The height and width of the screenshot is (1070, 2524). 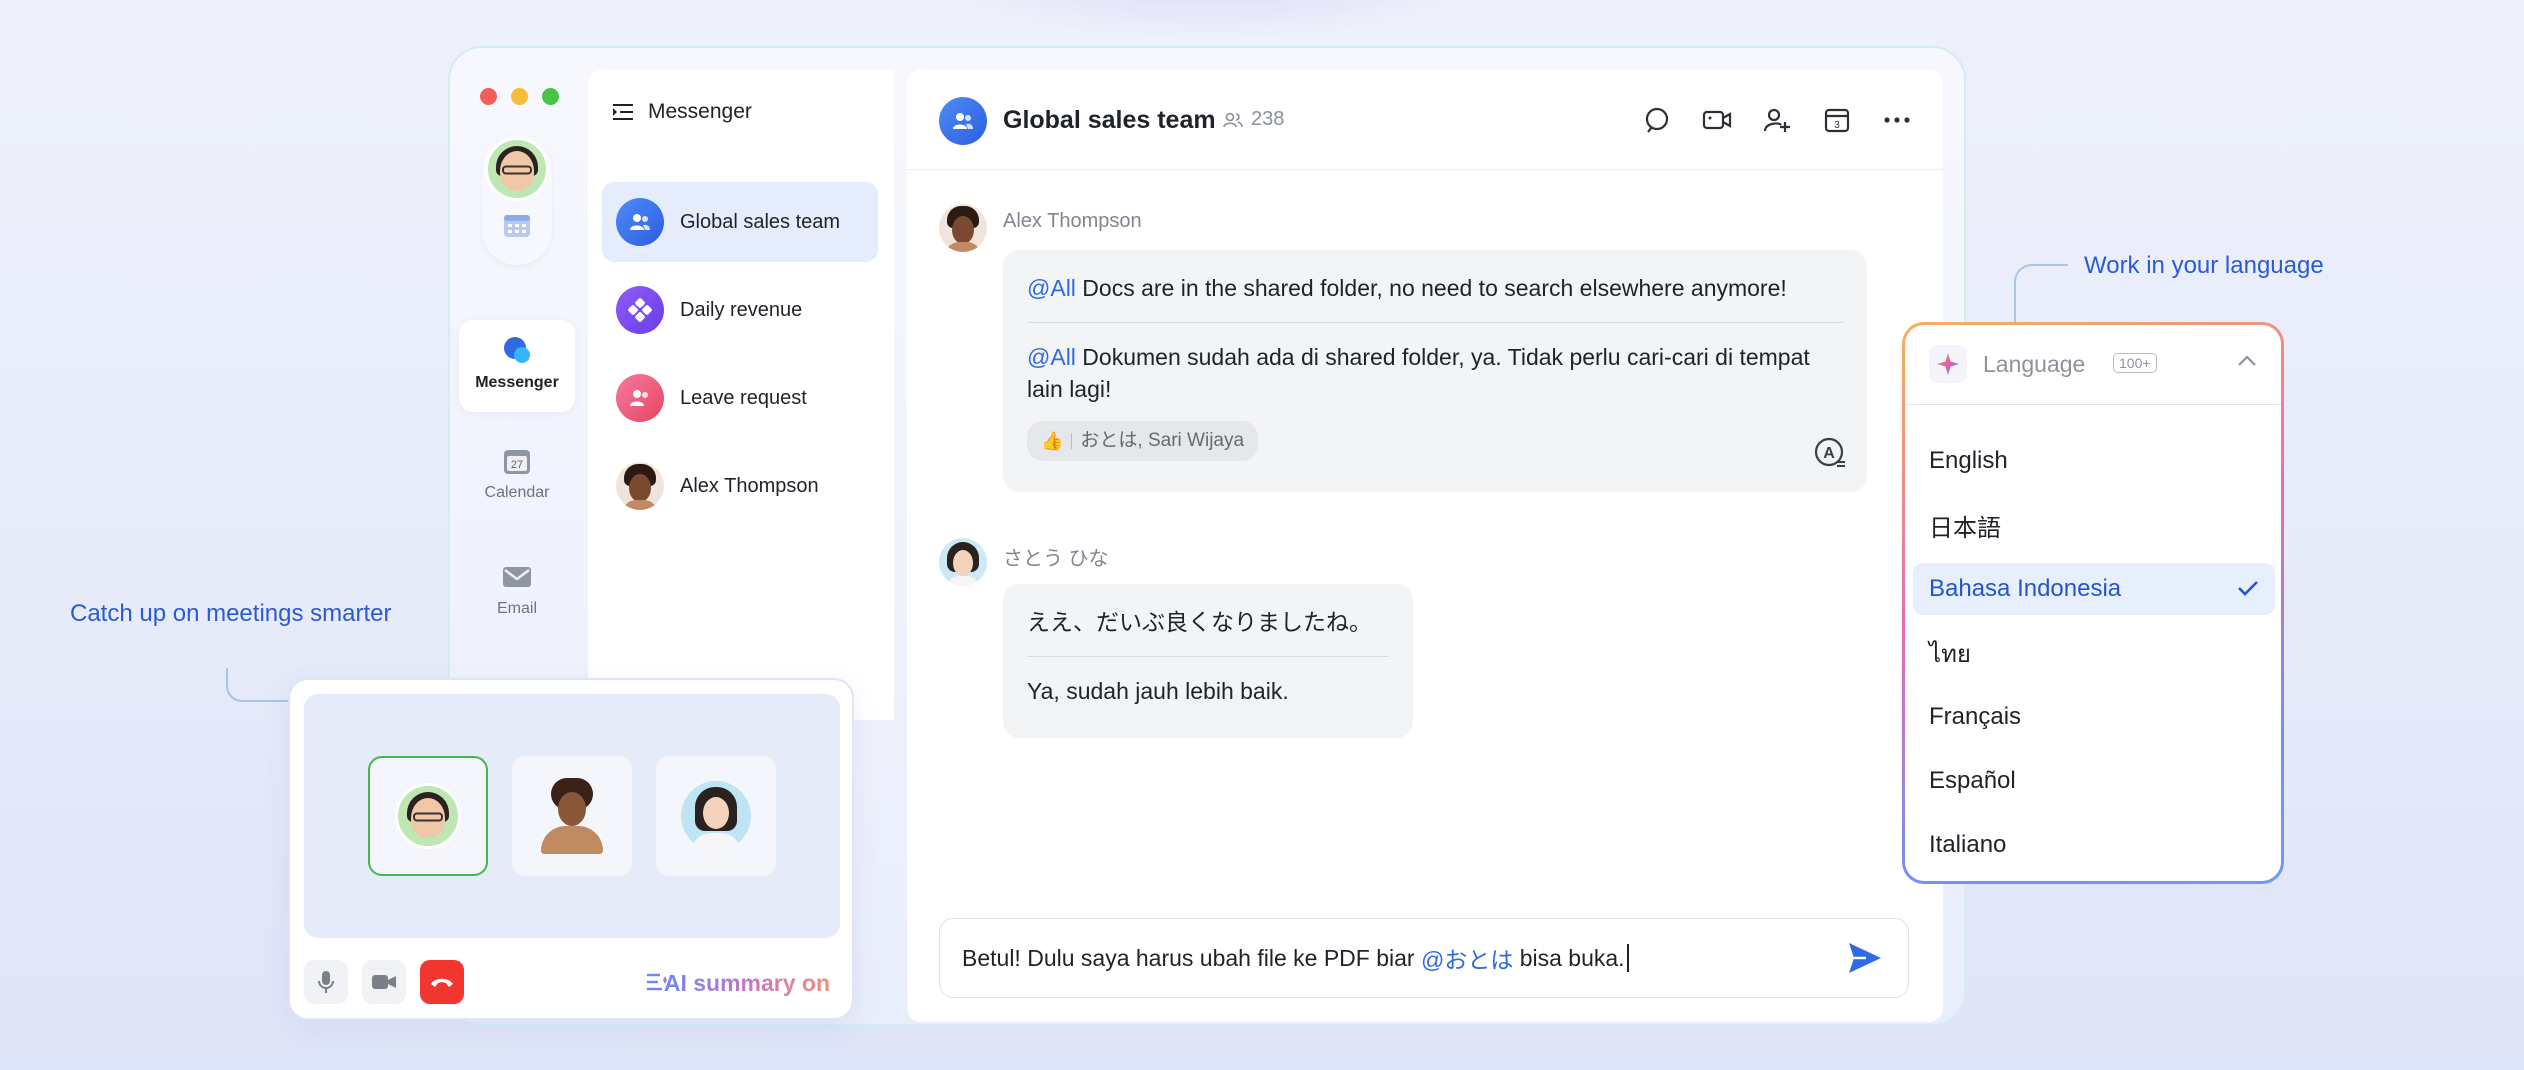 I want to click on chat-item-global-sales-team: Global sales team, so click(x=740, y=222).